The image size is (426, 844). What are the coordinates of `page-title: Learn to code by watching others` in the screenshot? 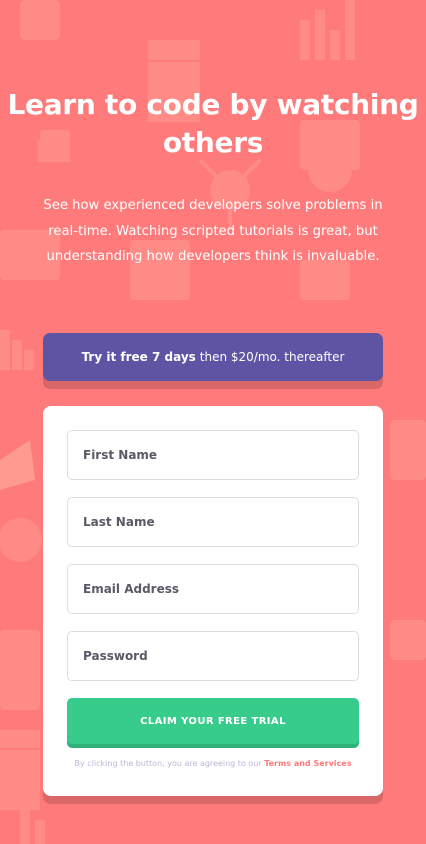 It's located at (213, 123).